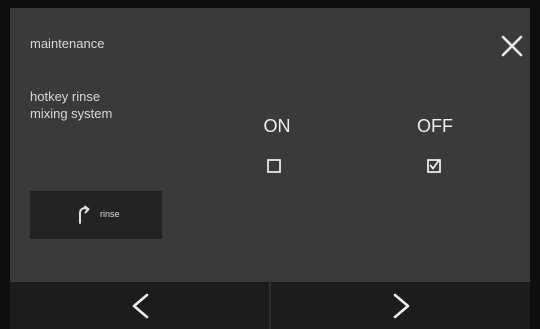 This screenshot has width=540, height=329. Describe the element at coordinates (110, 214) in the screenshot. I see `rinse-label: rinse` at that location.